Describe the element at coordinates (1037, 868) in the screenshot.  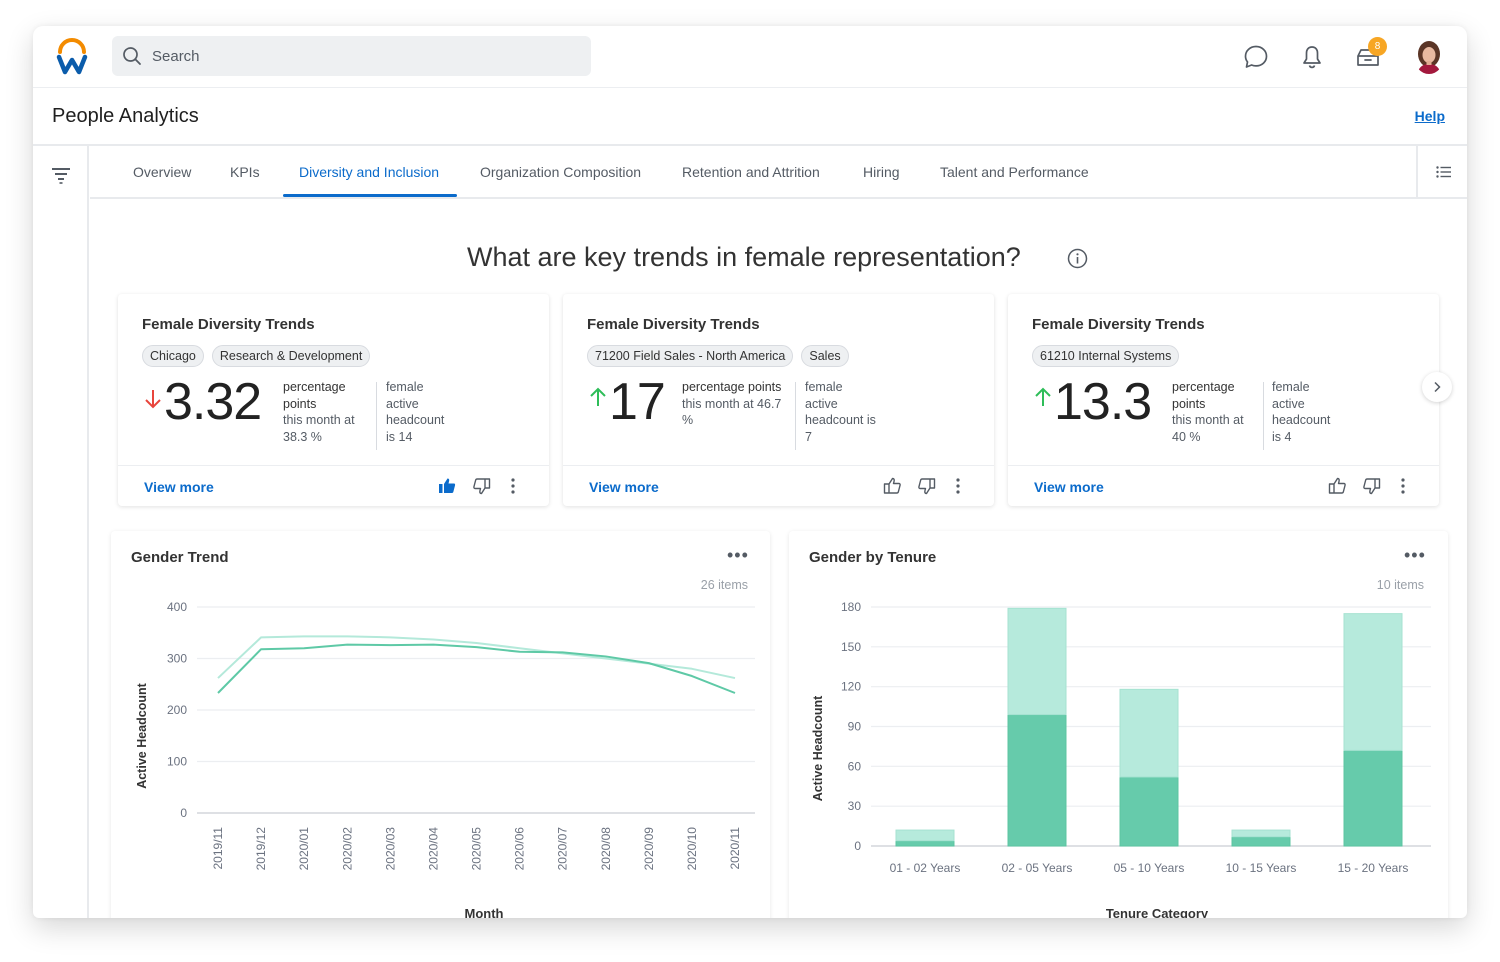
I see `x-tick-label: 02 - 05 Years` at that location.